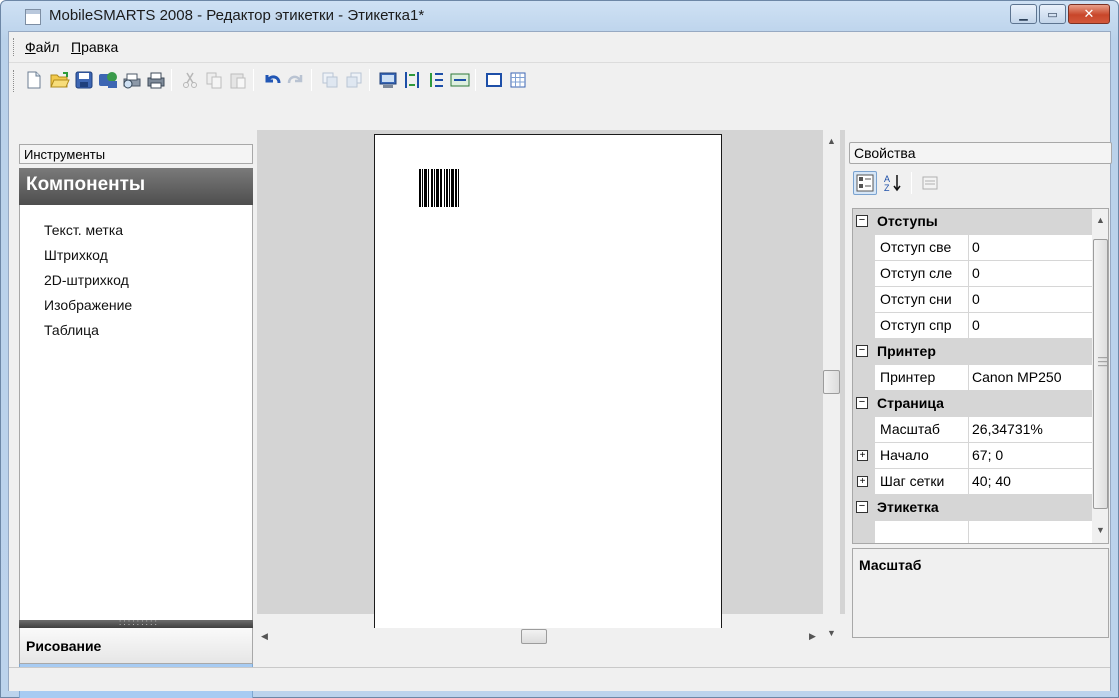  What do you see at coordinates (412, 80) in the screenshot?
I see `align-height-button` at bounding box center [412, 80].